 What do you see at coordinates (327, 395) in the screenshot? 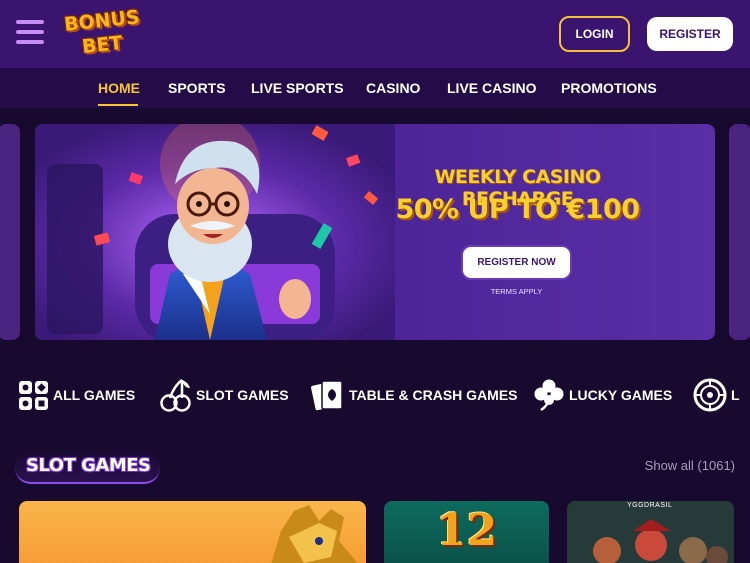
I see `cards-icon` at bounding box center [327, 395].